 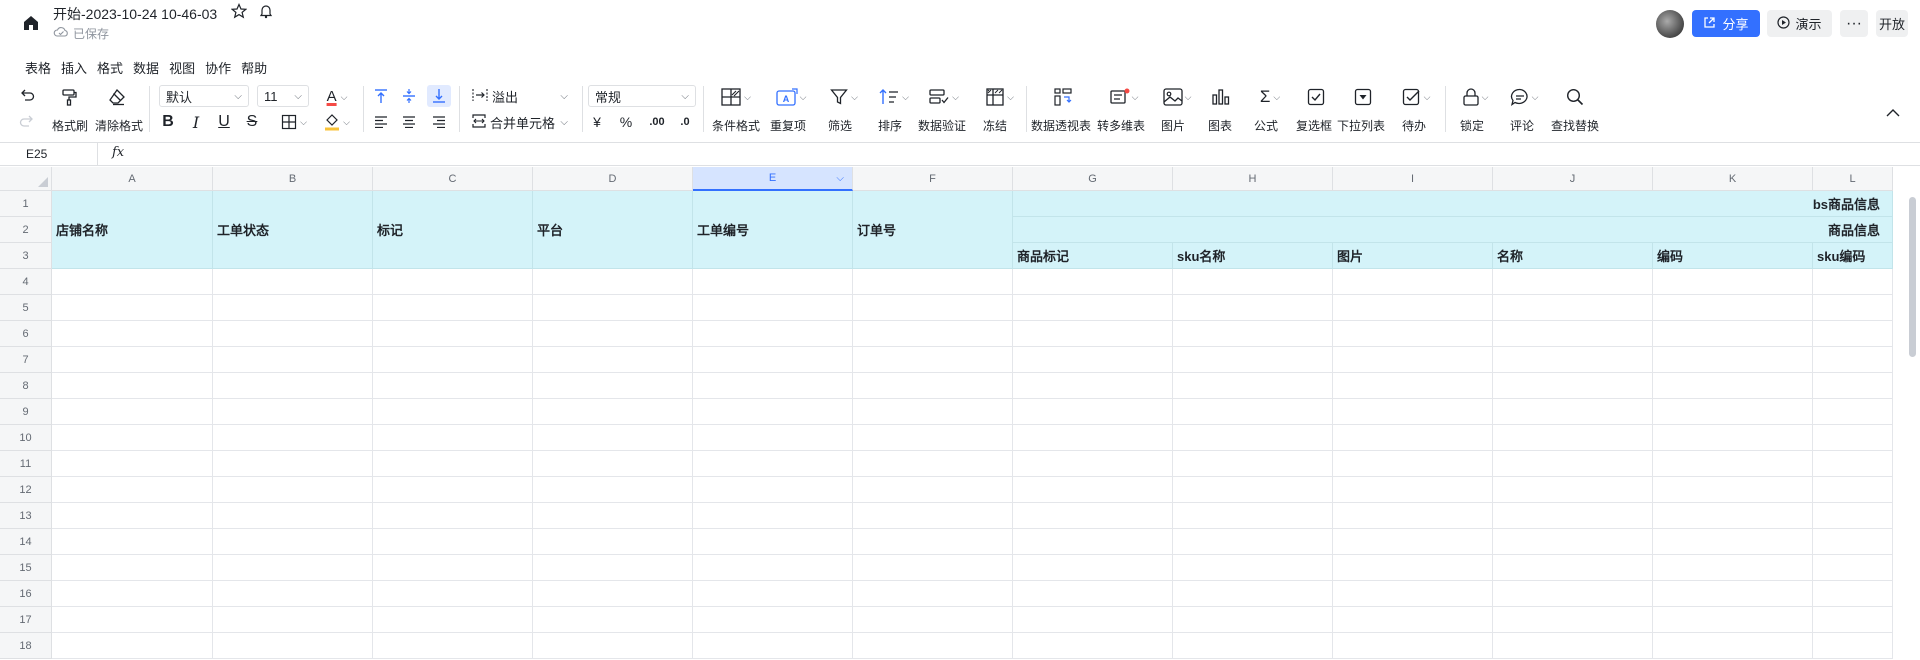 What do you see at coordinates (1124, 97) in the screenshot?
I see `to-multi-dim-table-button: ⌵` at bounding box center [1124, 97].